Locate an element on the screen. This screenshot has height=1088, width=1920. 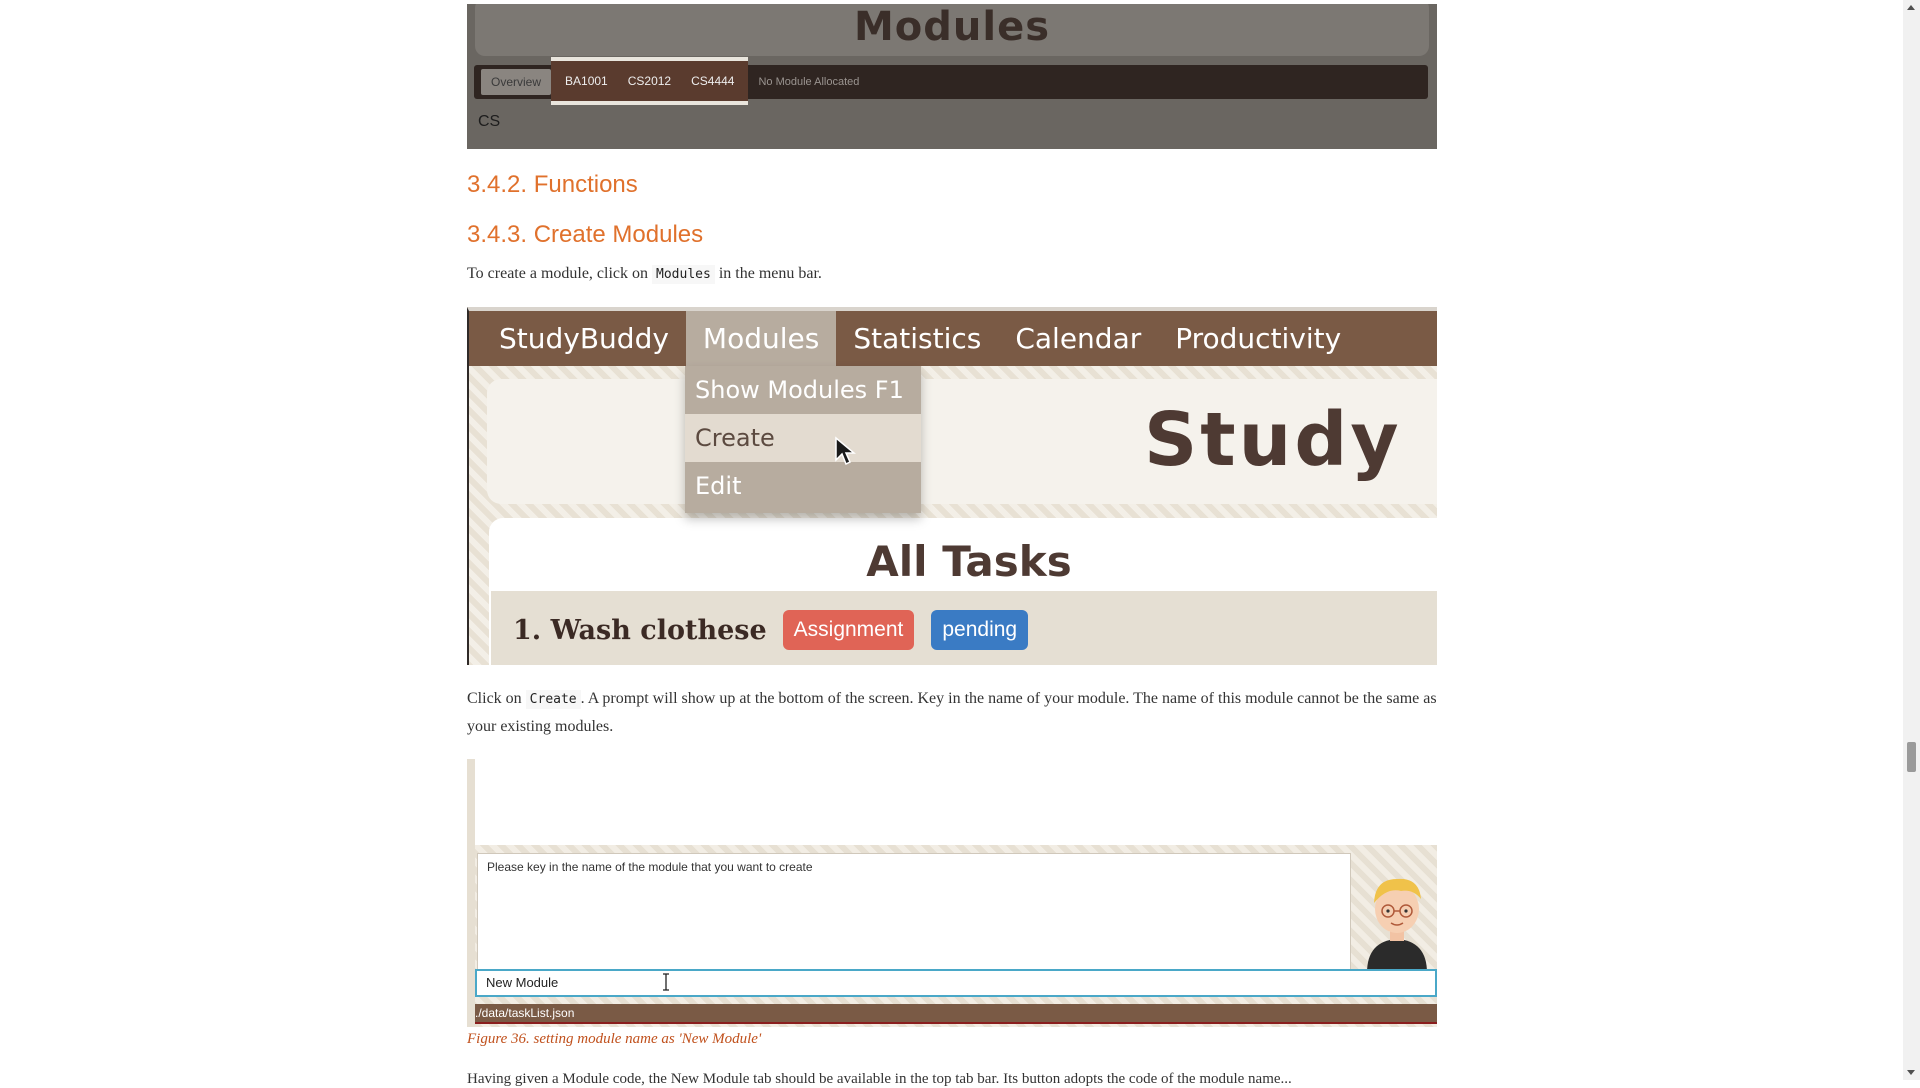
menu-studybuddy: StudyBuddy is located at coordinates (577, 338).